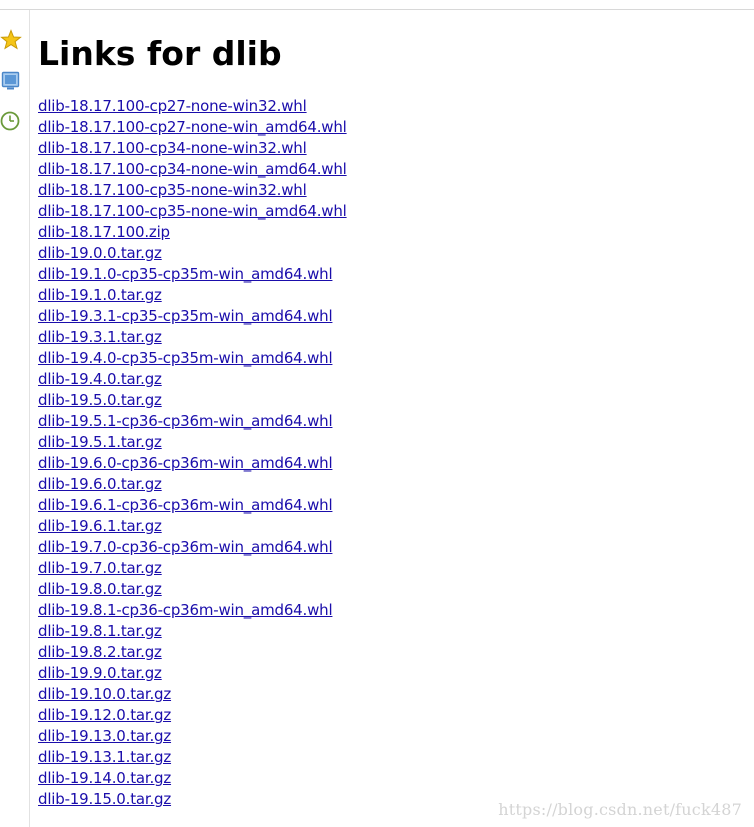 Image resolution: width=754 pixels, height=827 pixels. What do you see at coordinates (100, 253) in the screenshot?
I see `download-link: dlib-19.0.0.tar.gz` at bounding box center [100, 253].